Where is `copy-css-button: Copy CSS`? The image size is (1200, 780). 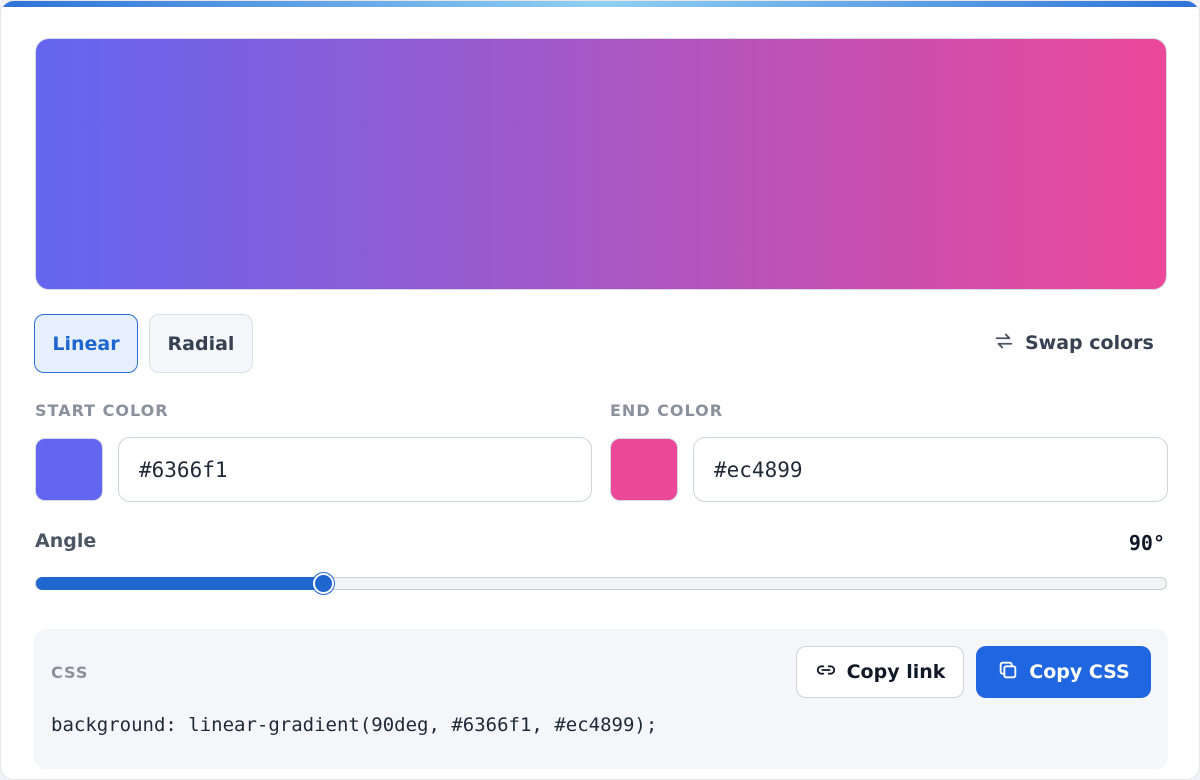 copy-css-button: Copy CSS is located at coordinates (1063, 672).